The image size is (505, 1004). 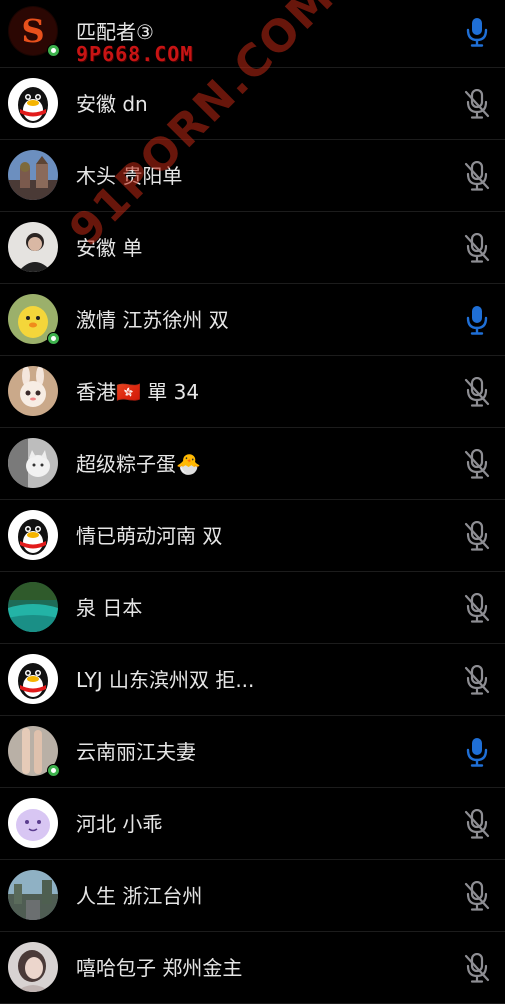 What do you see at coordinates (32, 31) in the screenshot?
I see `svg-text: S` at bounding box center [32, 31].